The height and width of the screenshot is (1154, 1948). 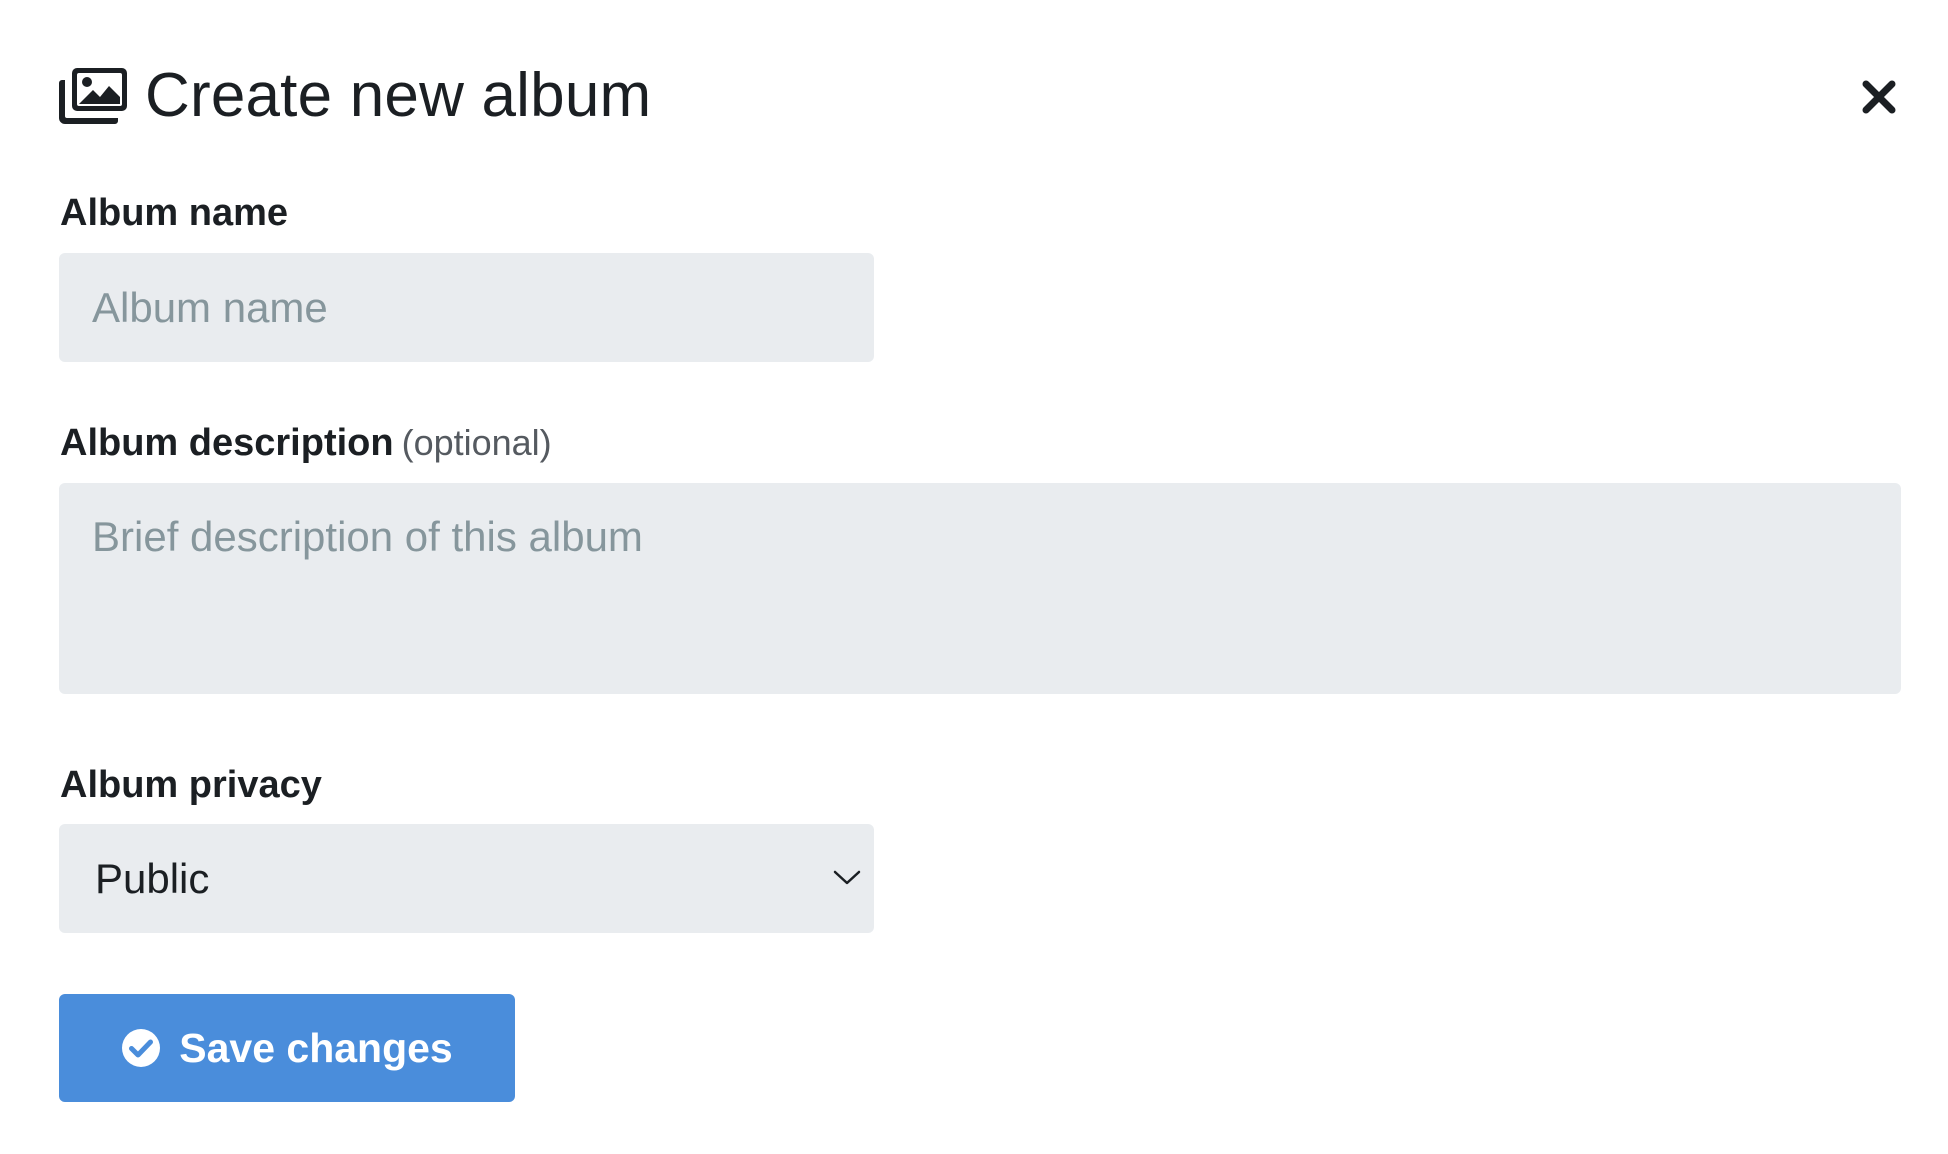 I want to click on save-changes-button: Save changes, so click(x=287, y=1048).